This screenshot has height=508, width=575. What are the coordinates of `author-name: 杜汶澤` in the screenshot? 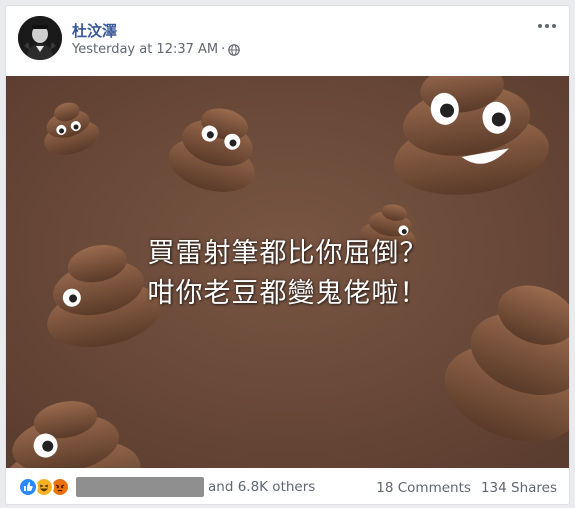 It's located at (94, 30).